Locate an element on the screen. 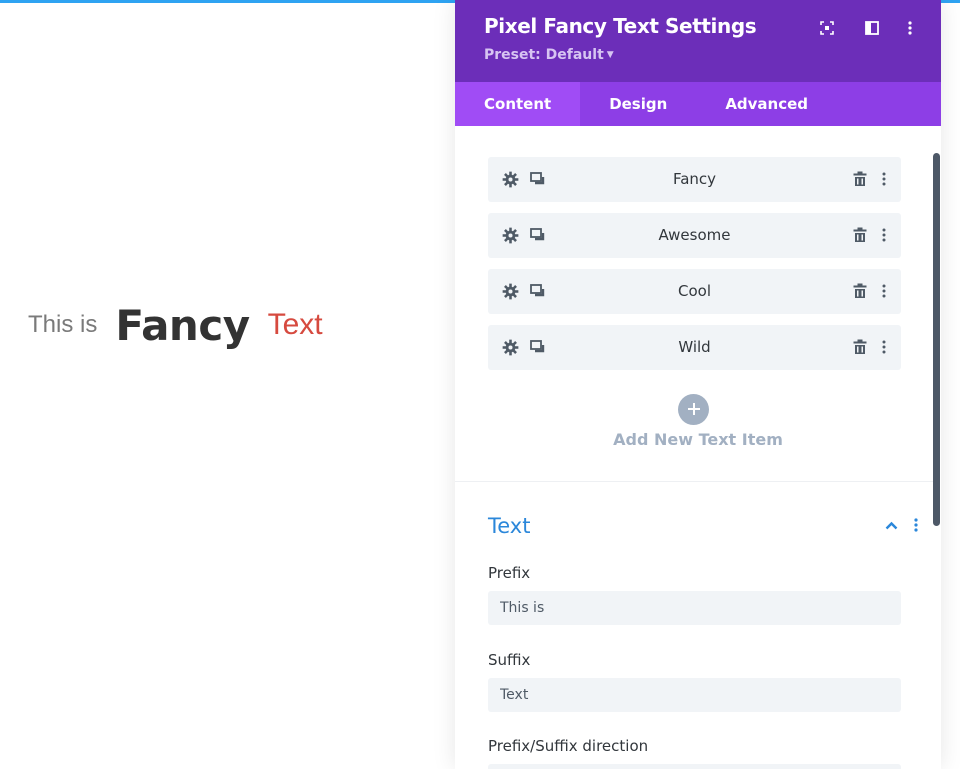 The width and height of the screenshot is (960, 769). caret-down-icon: ▼ is located at coordinates (610, 55).